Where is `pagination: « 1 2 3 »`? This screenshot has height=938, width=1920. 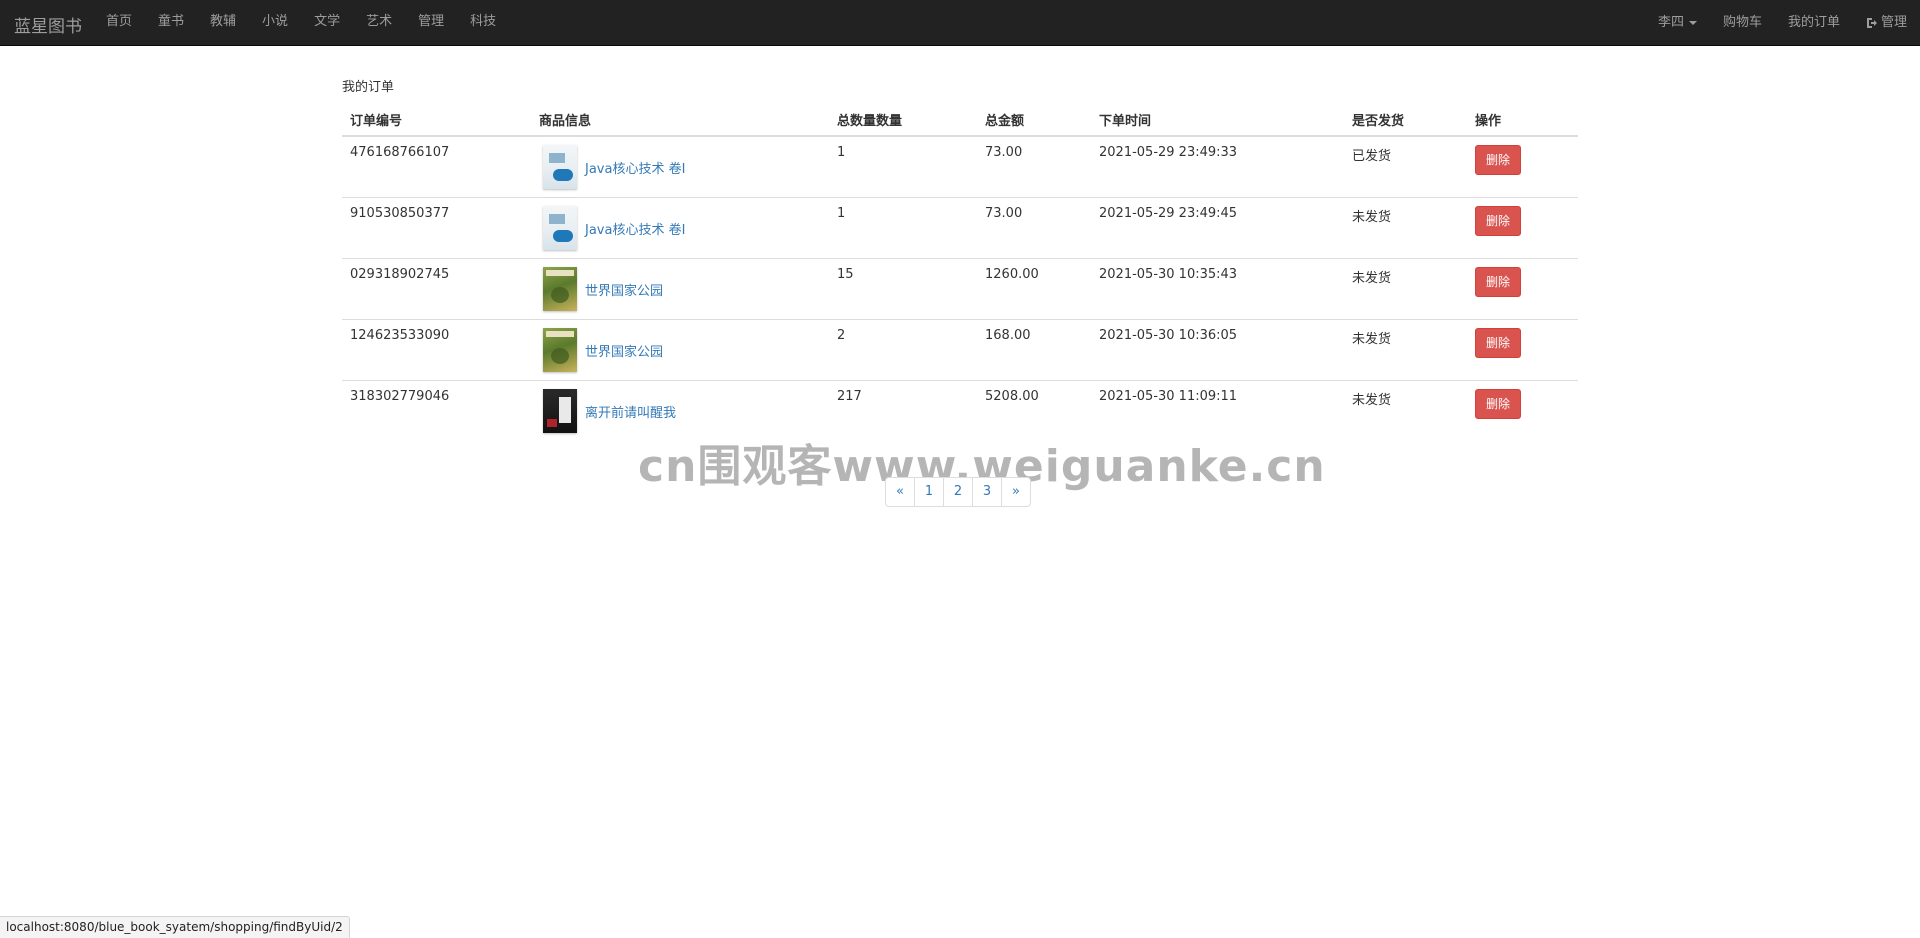 pagination: « 1 2 3 » is located at coordinates (958, 492).